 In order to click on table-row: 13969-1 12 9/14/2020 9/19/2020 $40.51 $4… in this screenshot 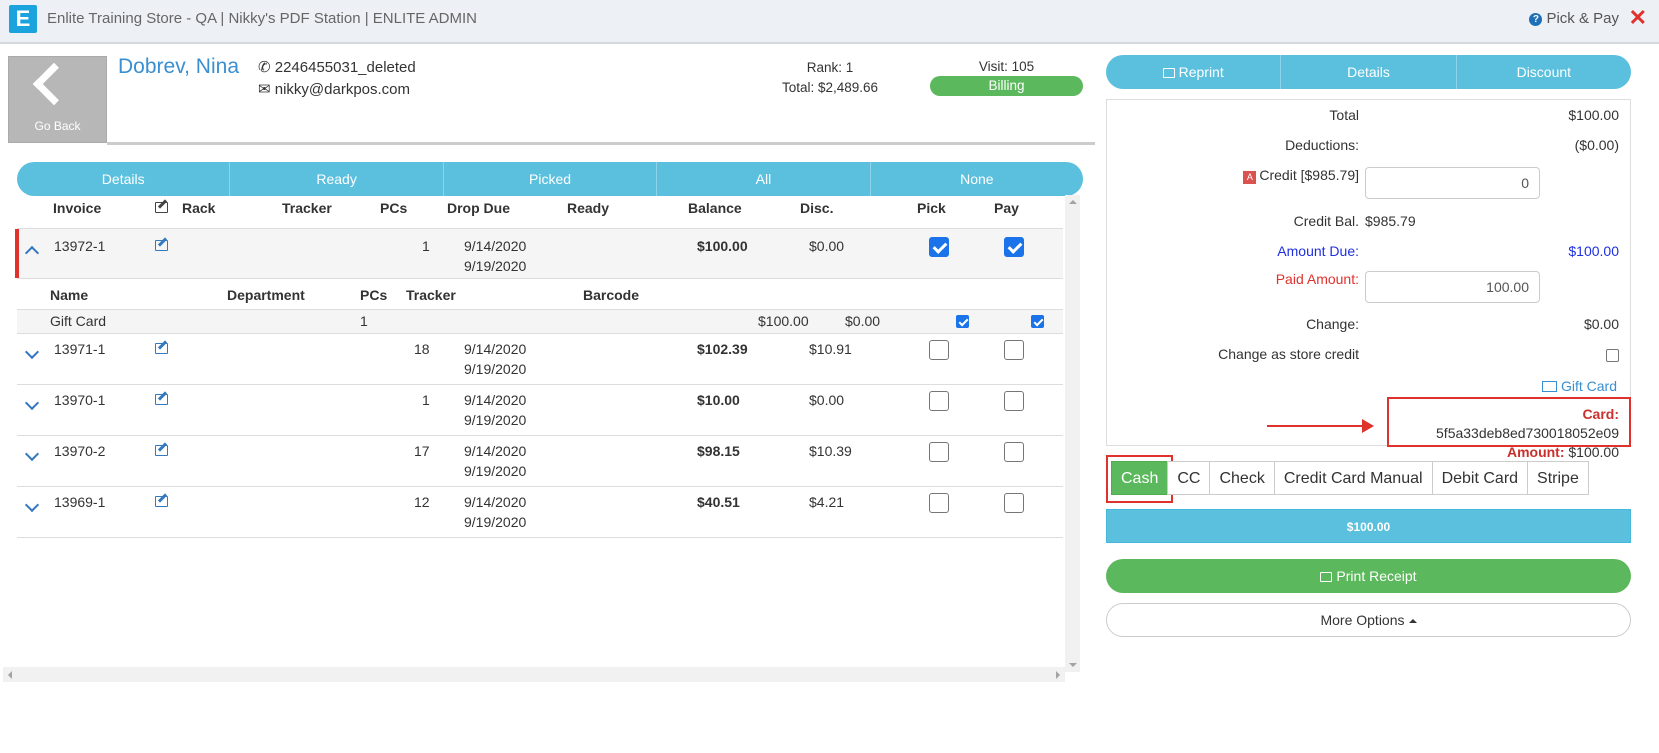, I will do `click(540, 512)`.